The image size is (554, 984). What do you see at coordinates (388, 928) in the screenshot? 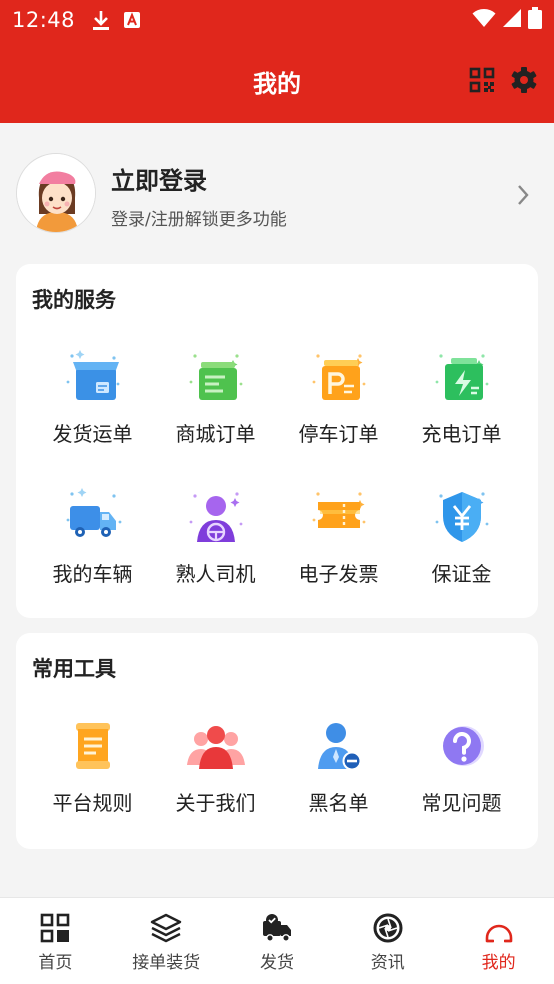
I see `aperture-icon` at bounding box center [388, 928].